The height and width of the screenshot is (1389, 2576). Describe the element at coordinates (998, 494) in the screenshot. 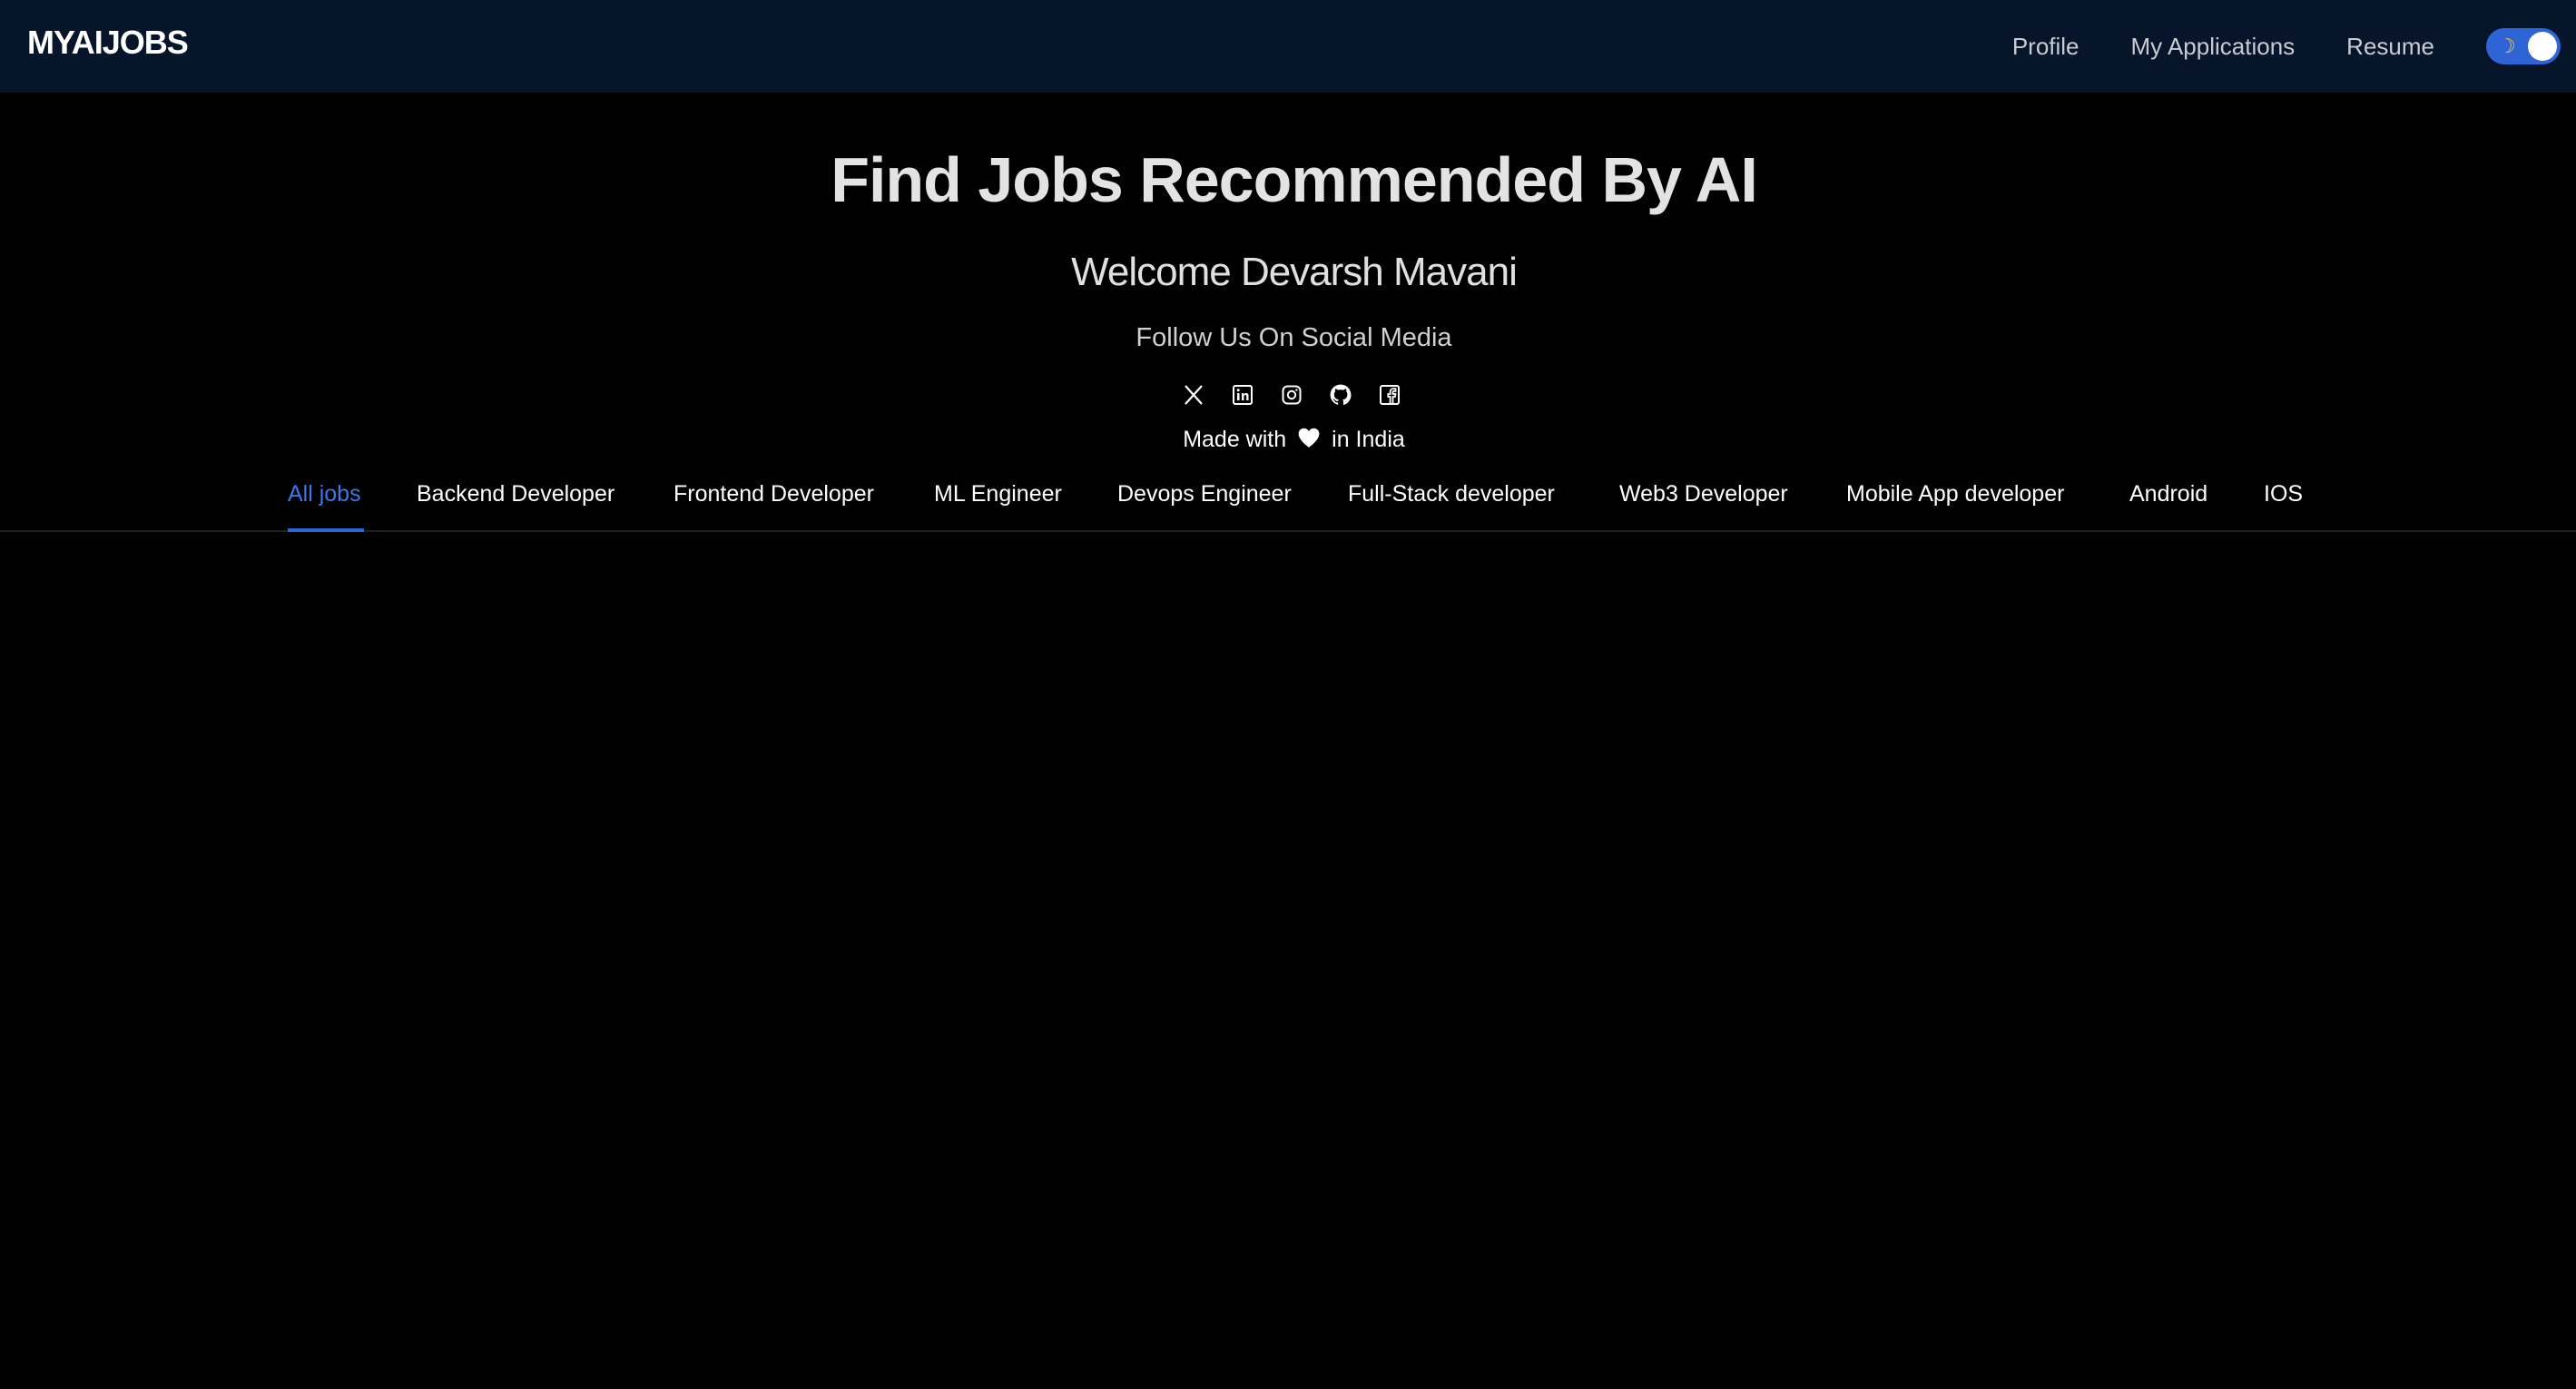

I see `tab-ml-engineer: ML Engineer` at that location.